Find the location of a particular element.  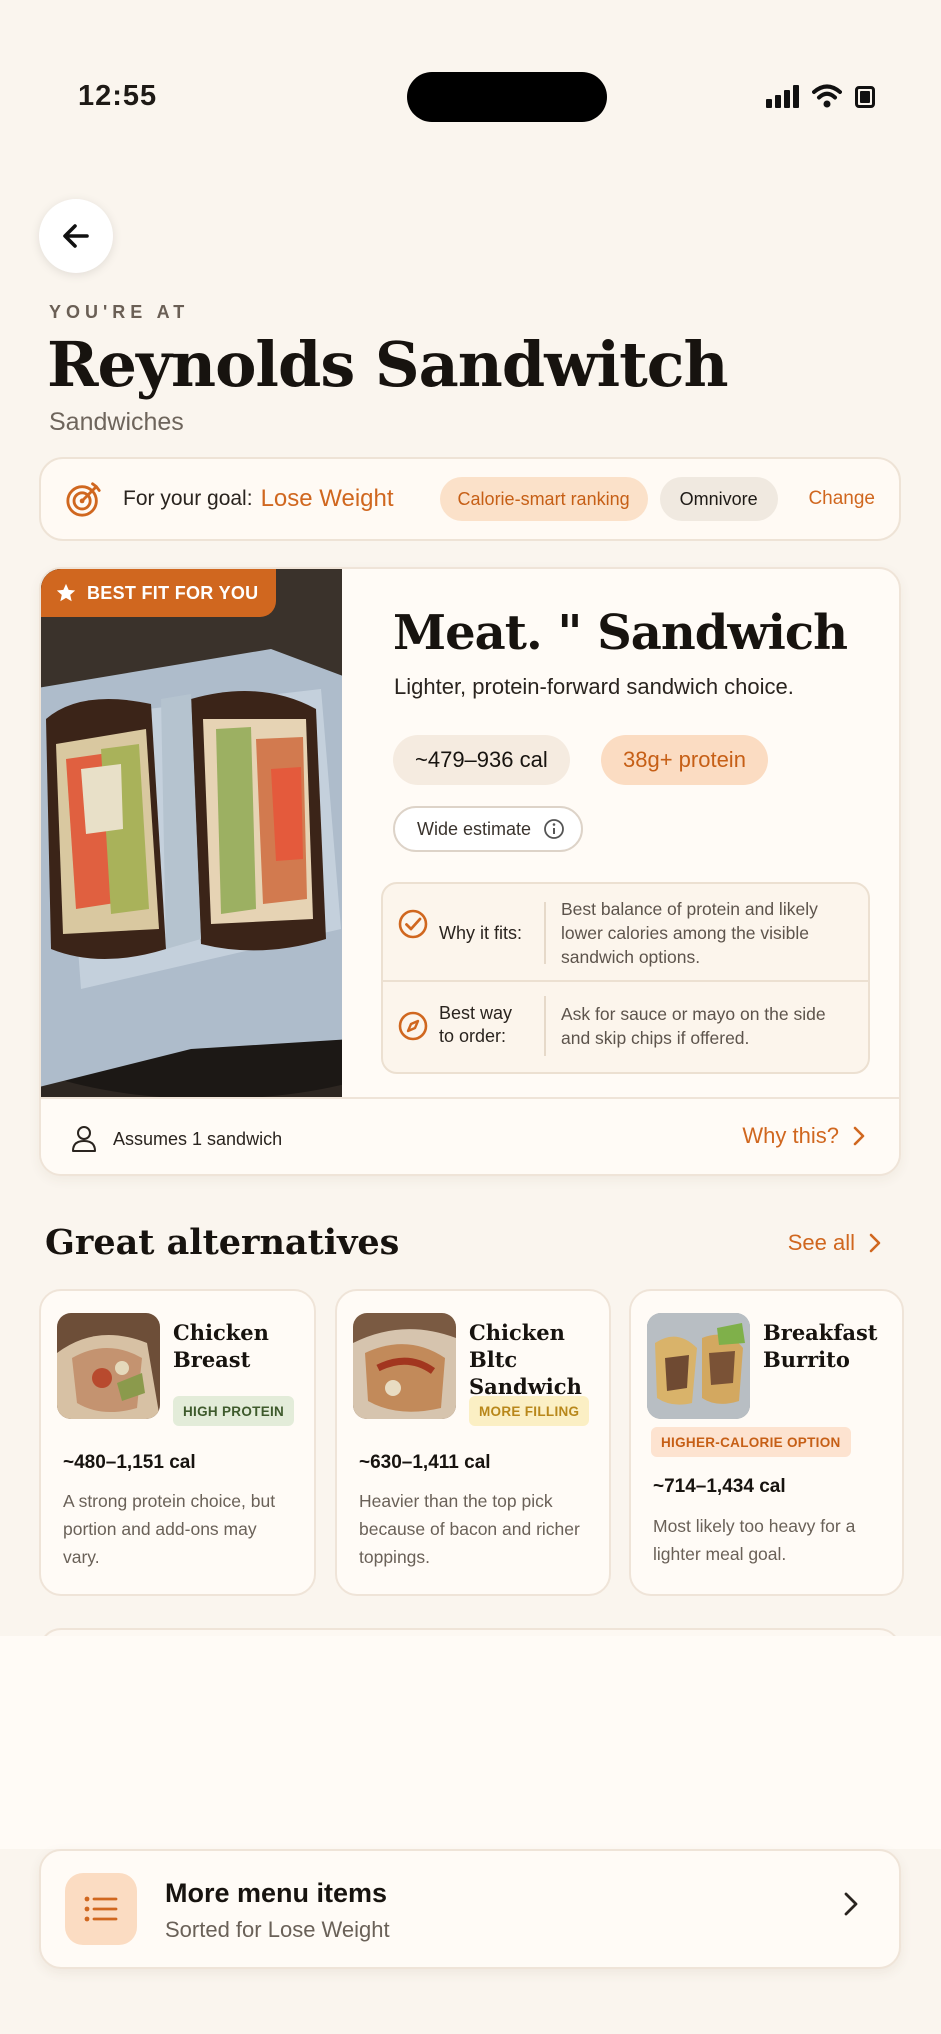

status-icons is located at coordinates (820, 96).